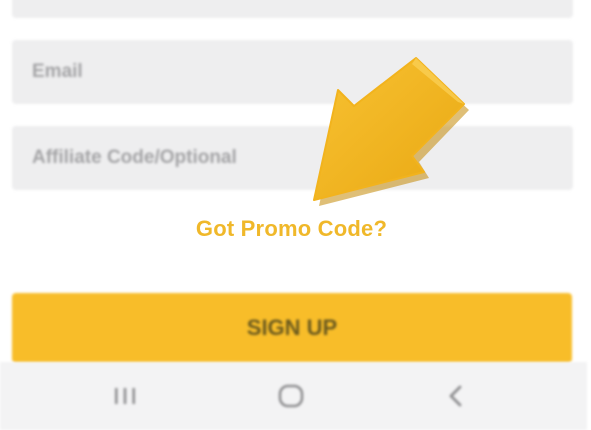 Image resolution: width=591 pixels, height=430 pixels. I want to click on home-icon, so click(291, 396).